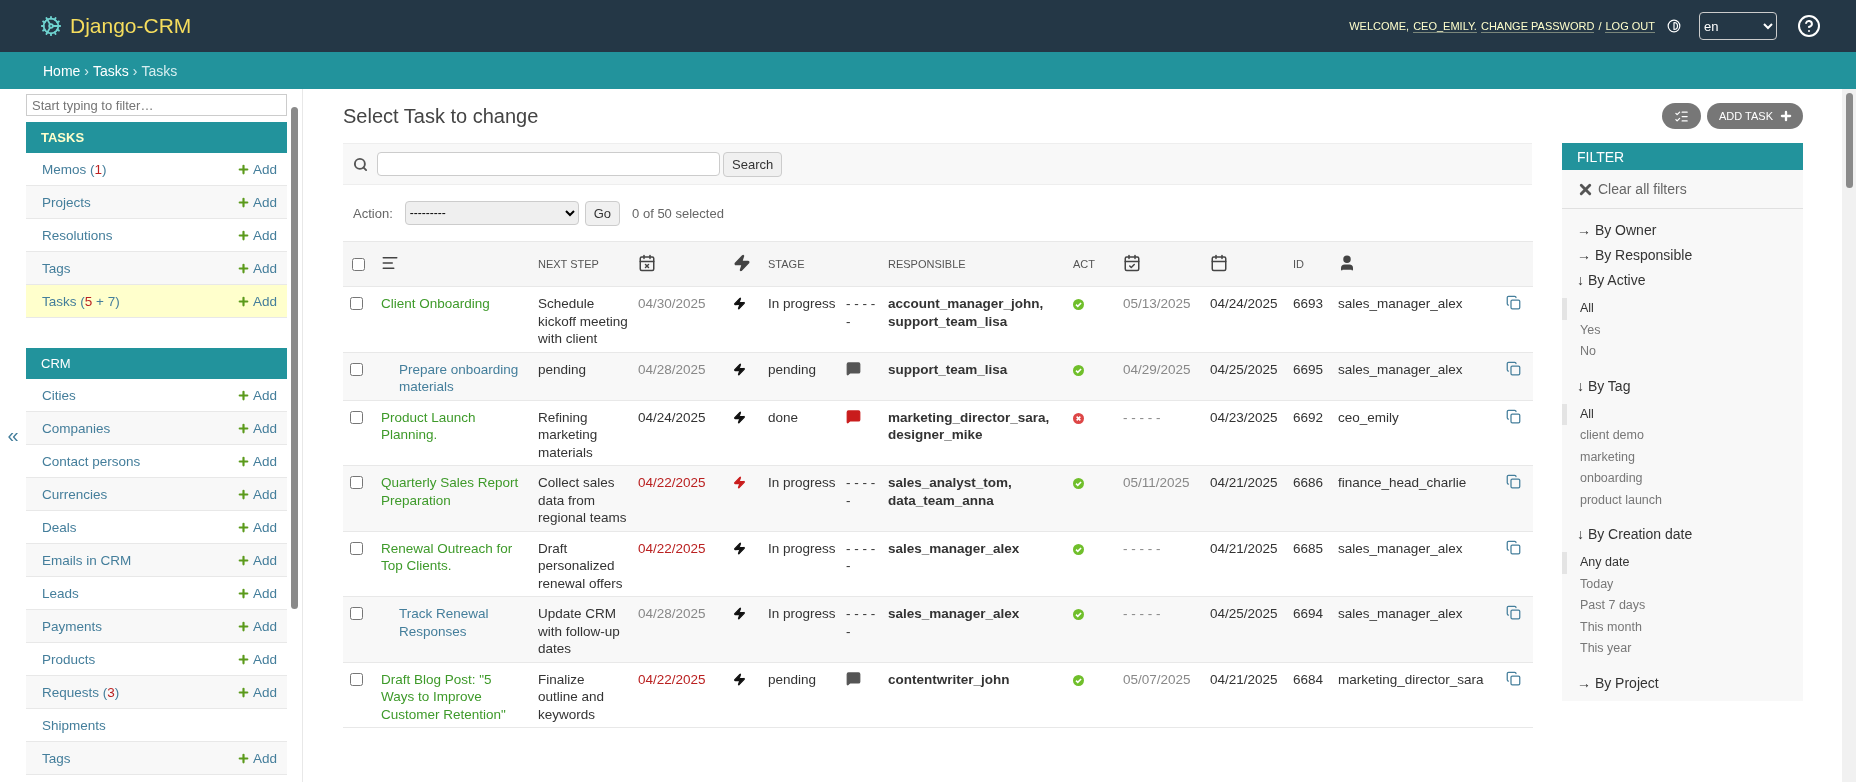 Image resolution: width=1856 pixels, height=782 pixels. Describe the element at coordinates (454, 304) in the screenshot. I see `task-link: Client Onboarding` at that location.